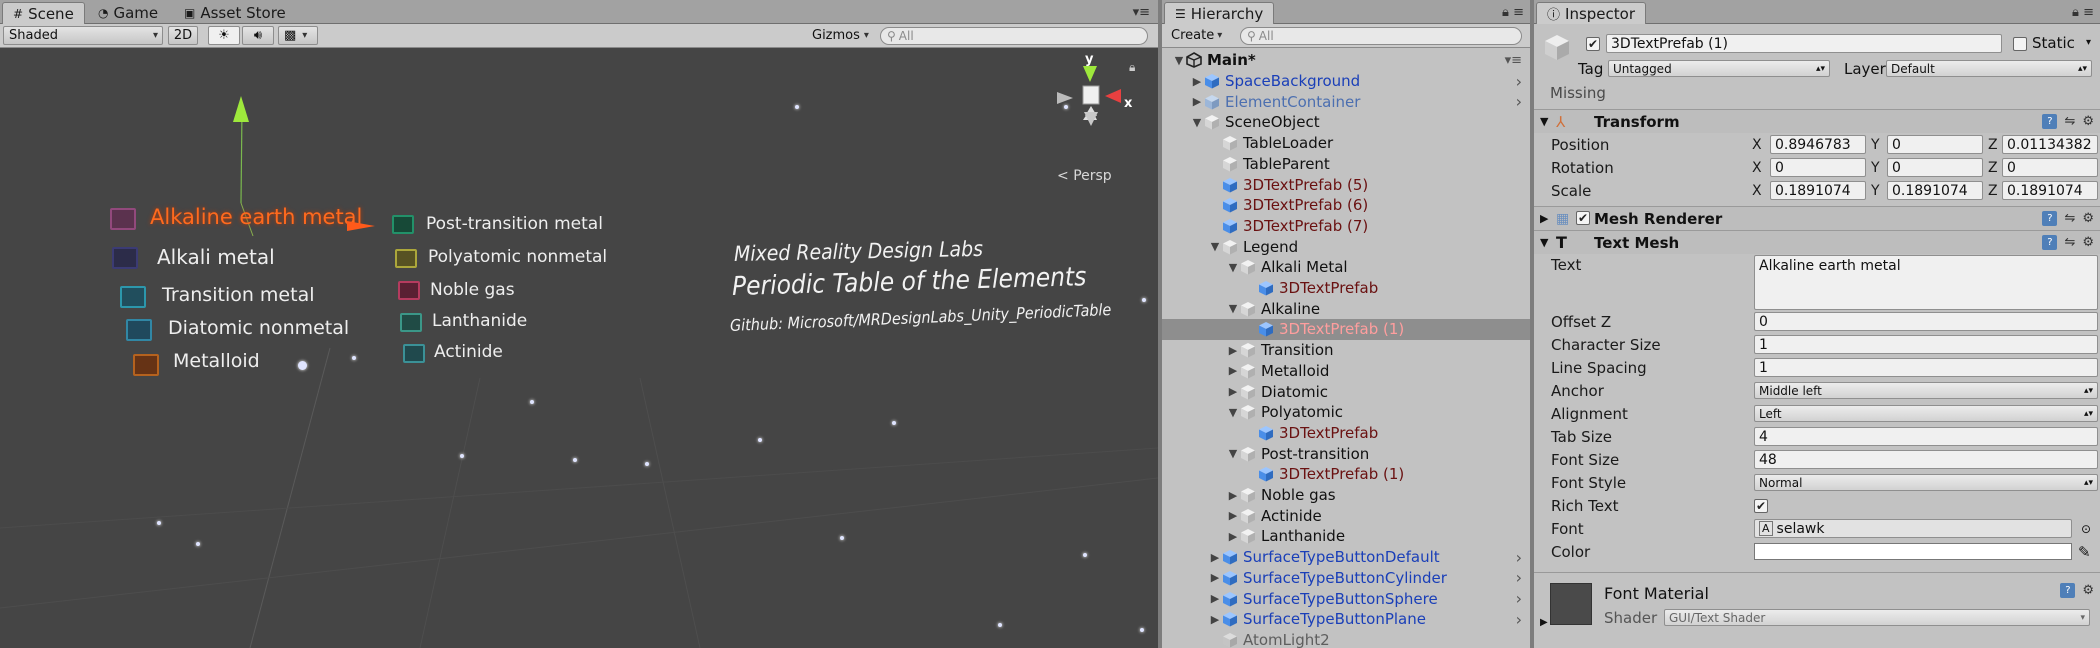  Describe the element at coordinates (1593, 44) in the screenshot. I see `active-checkbox: ✔` at that location.